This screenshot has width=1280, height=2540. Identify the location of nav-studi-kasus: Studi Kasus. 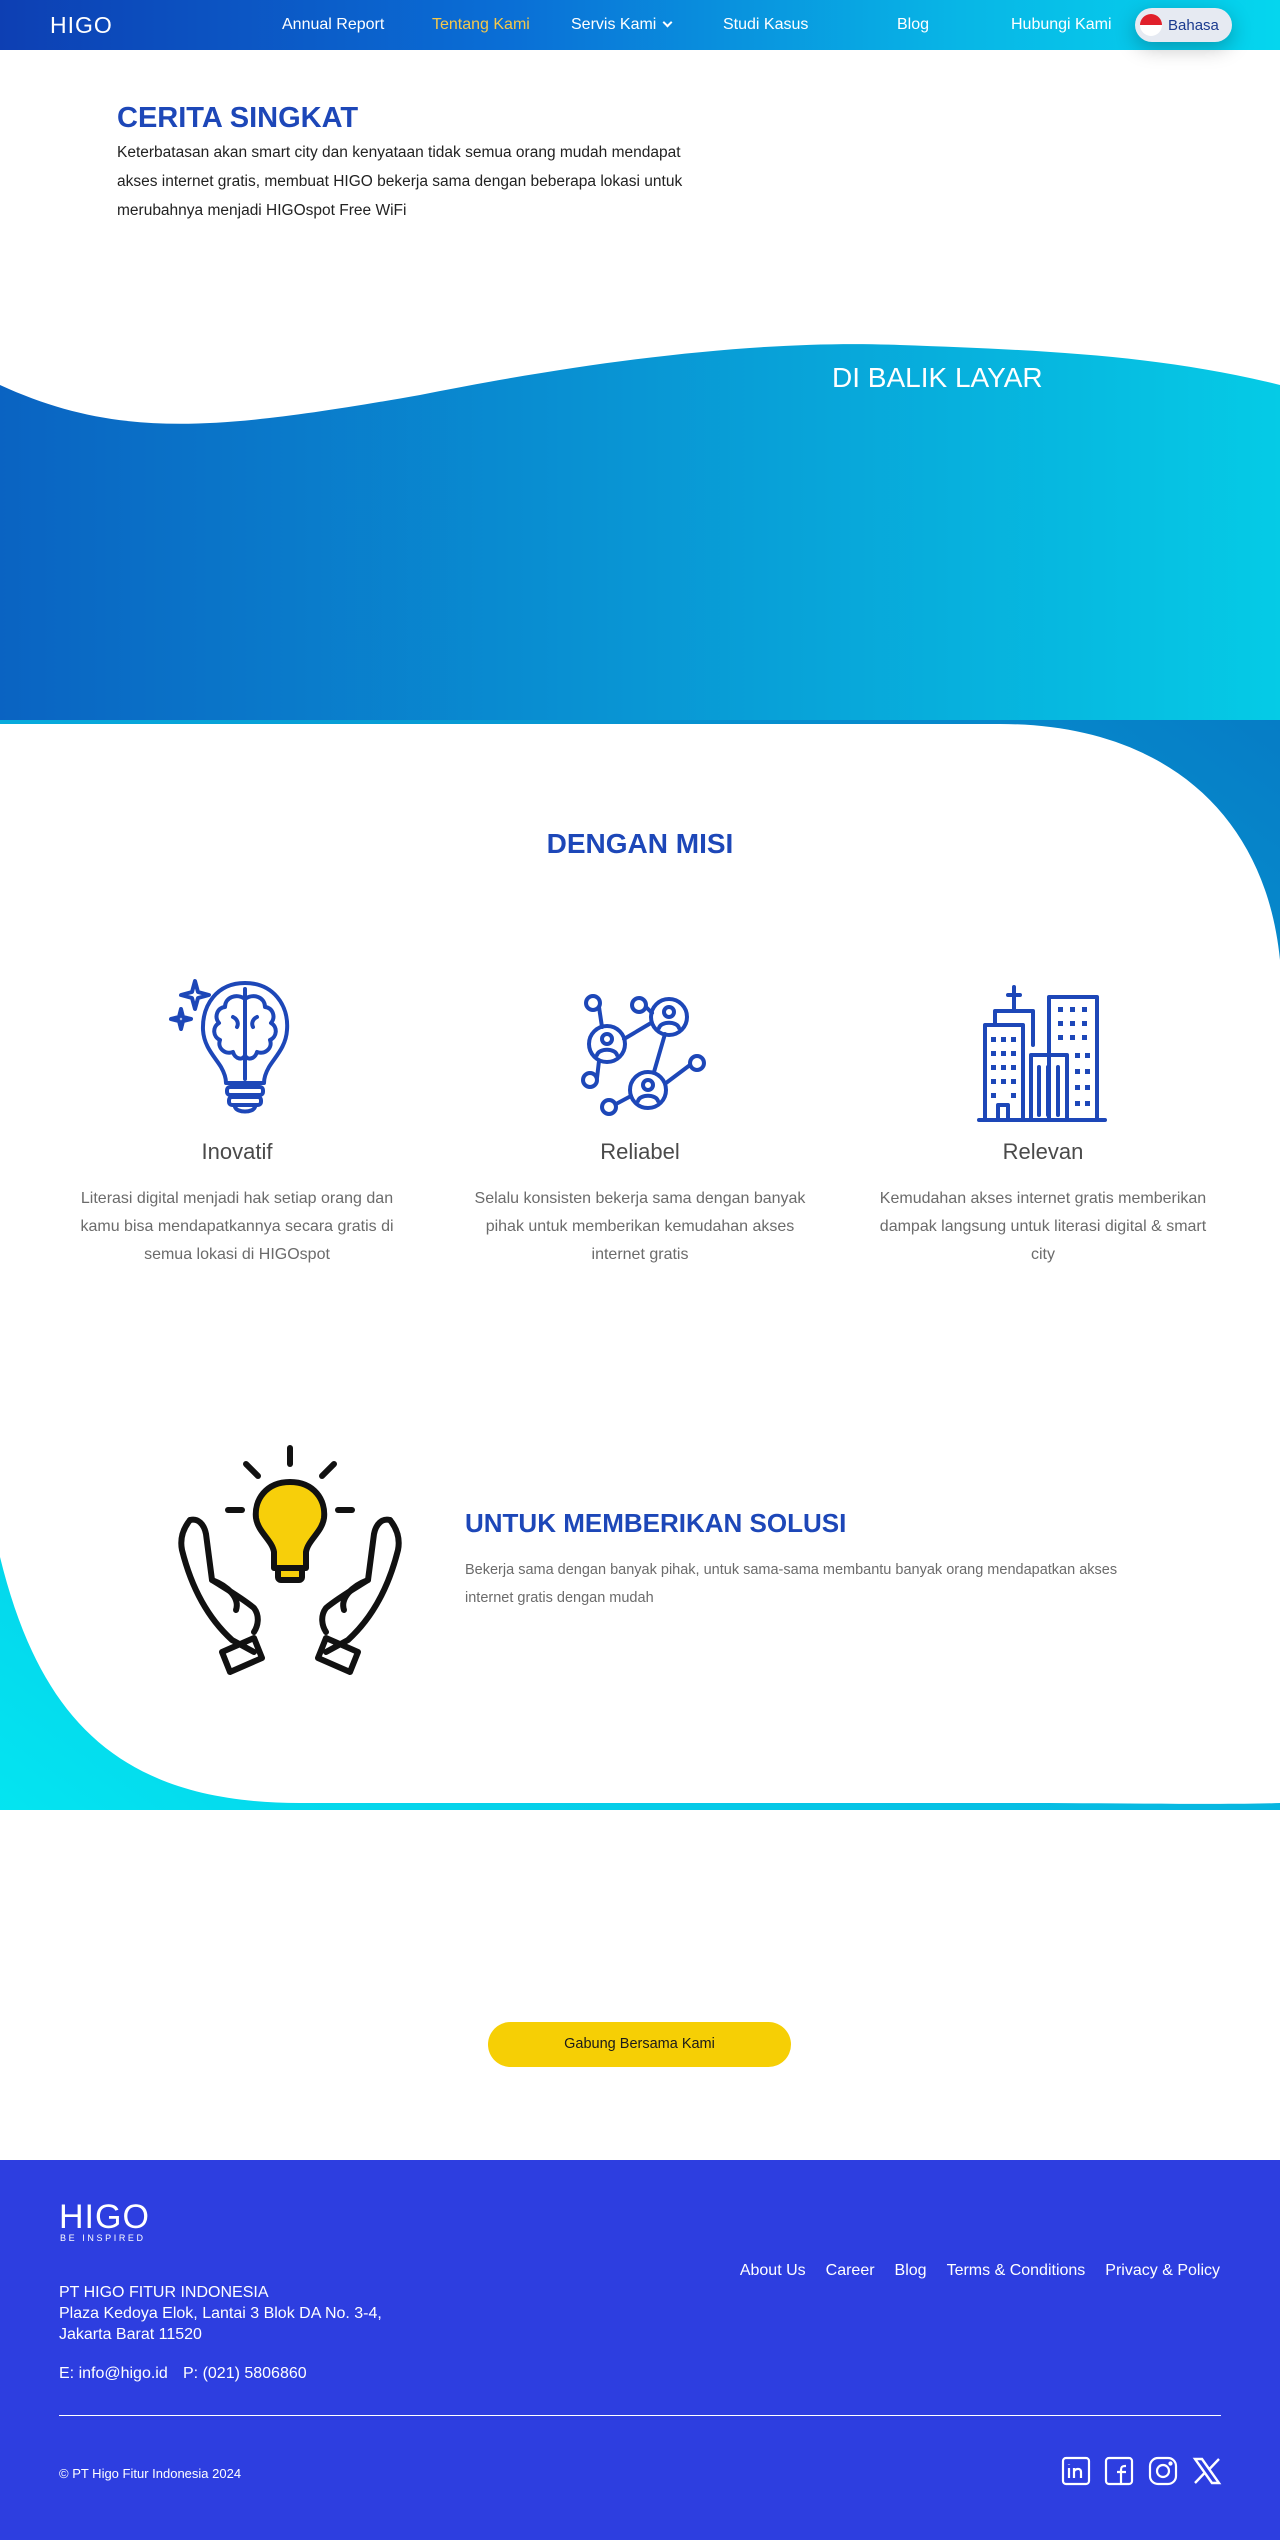
(765, 25).